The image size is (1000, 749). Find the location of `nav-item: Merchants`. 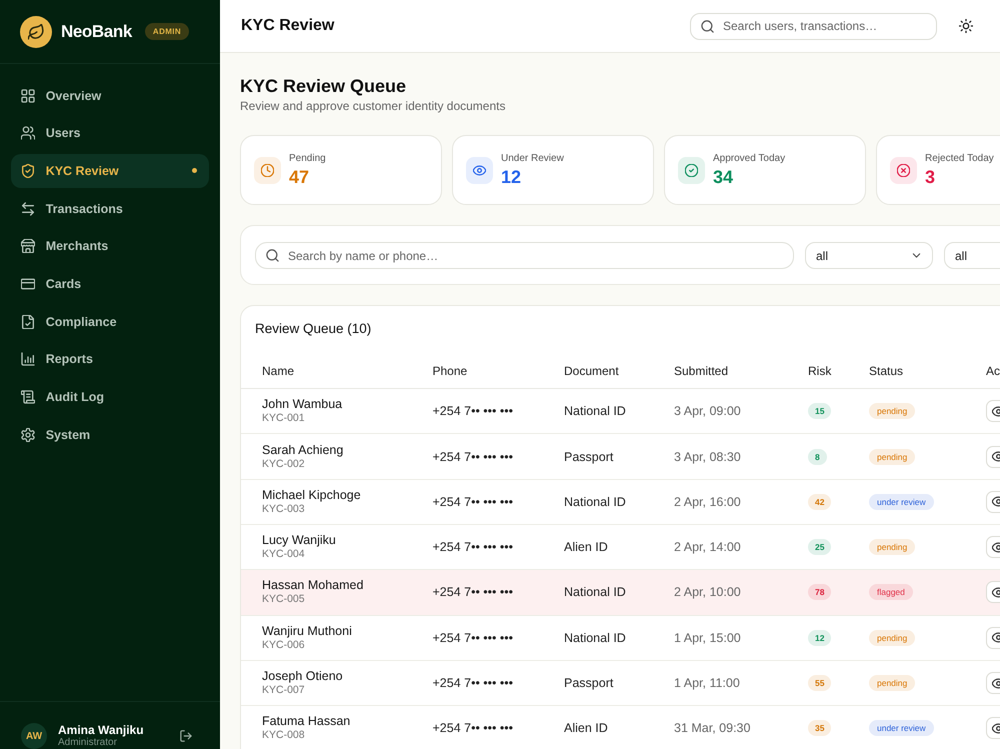

nav-item: Merchants is located at coordinates (110, 246).